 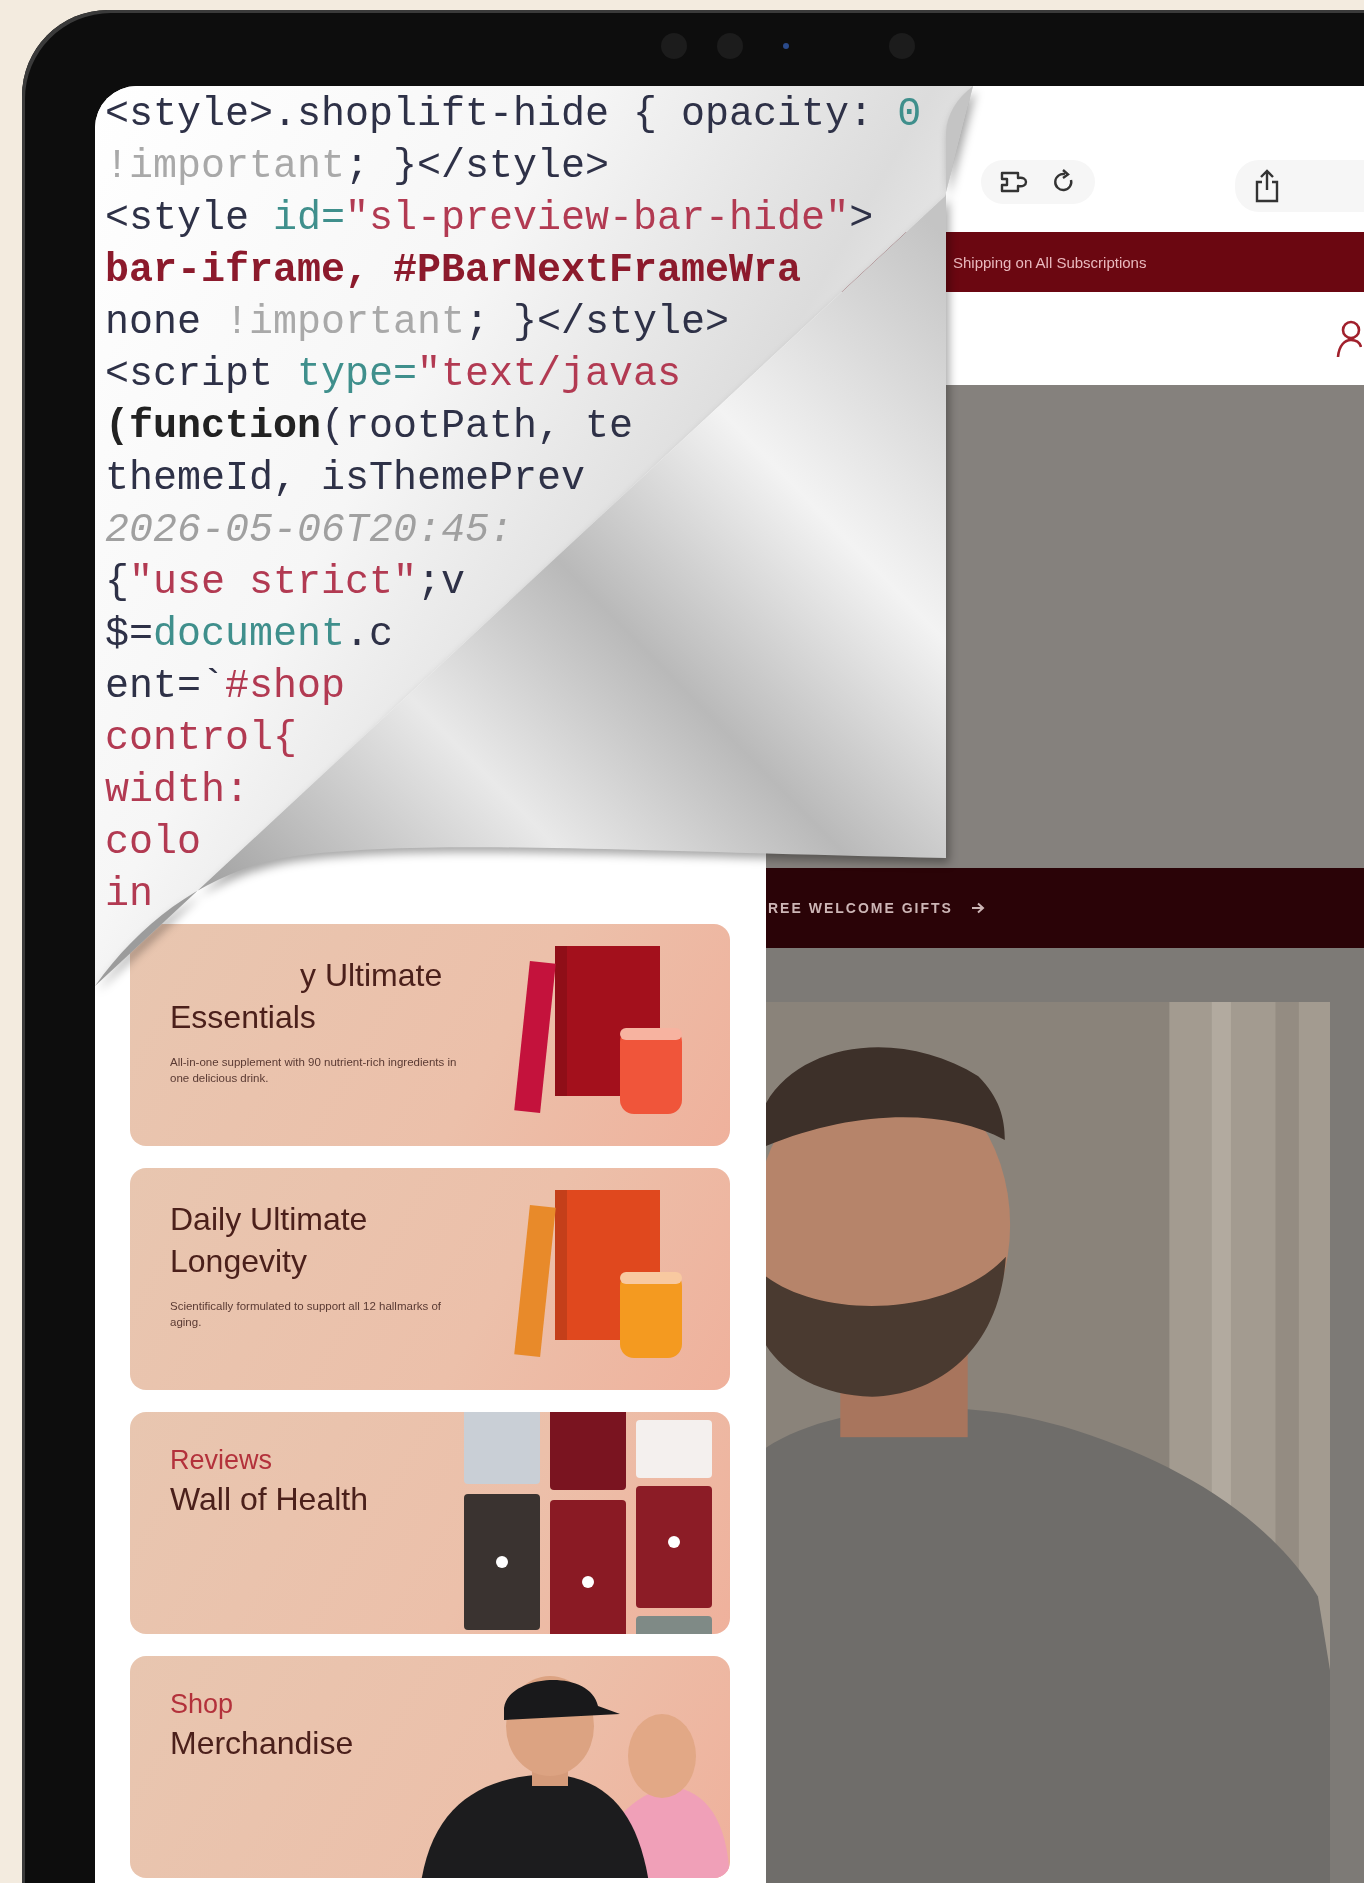 What do you see at coordinates (513, 115) in the screenshot?
I see `code-line: <style>.shoplift-hide { opacity: 0` at bounding box center [513, 115].